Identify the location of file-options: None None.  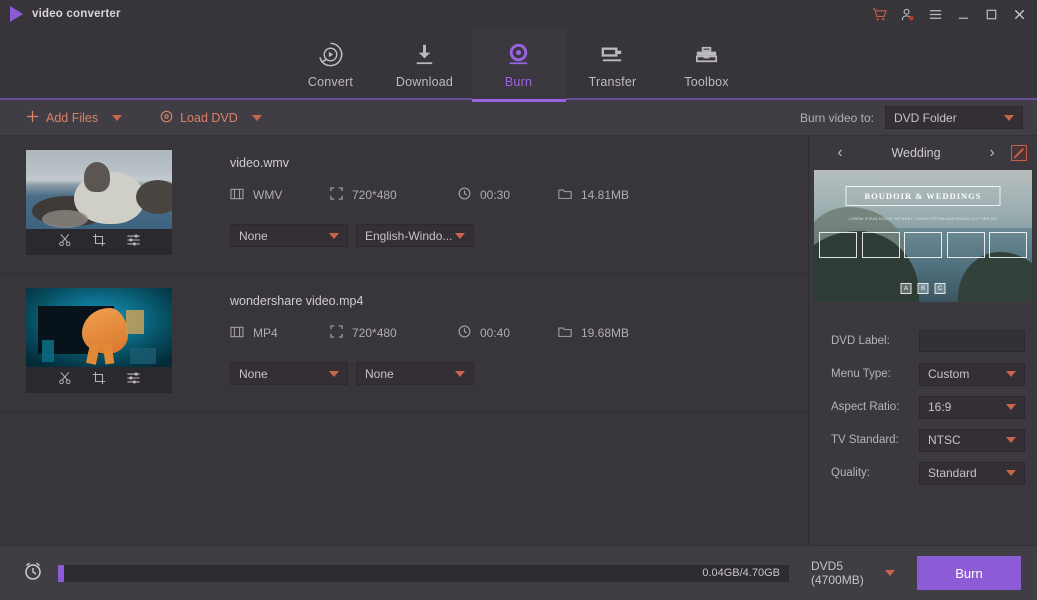
(519, 373).